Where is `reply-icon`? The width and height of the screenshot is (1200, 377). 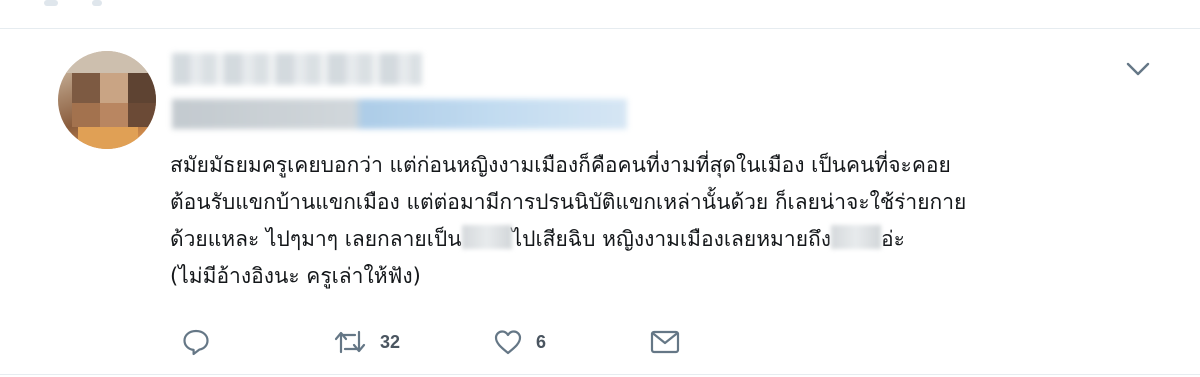
reply-icon is located at coordinates (196, 342).